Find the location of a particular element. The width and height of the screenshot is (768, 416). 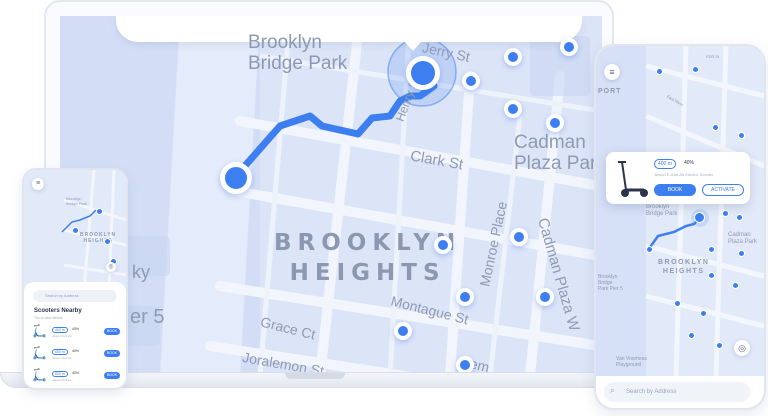

list-subtitle: Tap to view details is located at coordinates (48, 318).